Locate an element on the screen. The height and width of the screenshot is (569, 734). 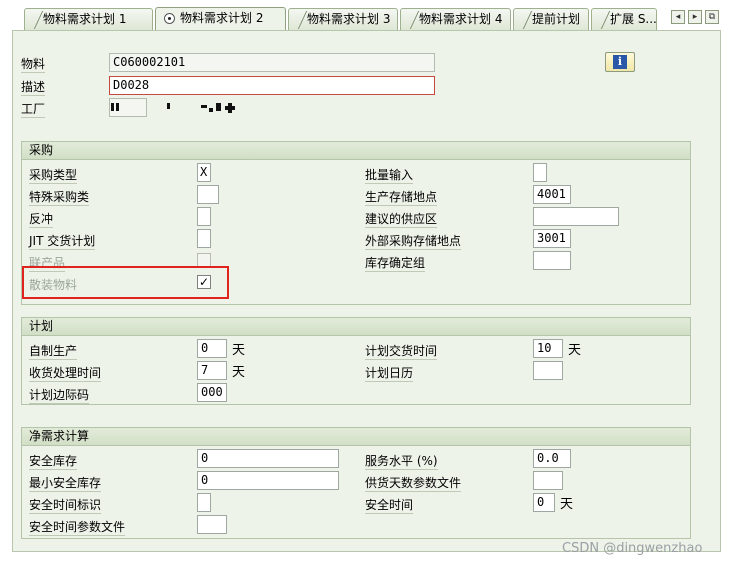
ext-storage-label: 外部采购存储地点 is located at coordinates (413, 242).